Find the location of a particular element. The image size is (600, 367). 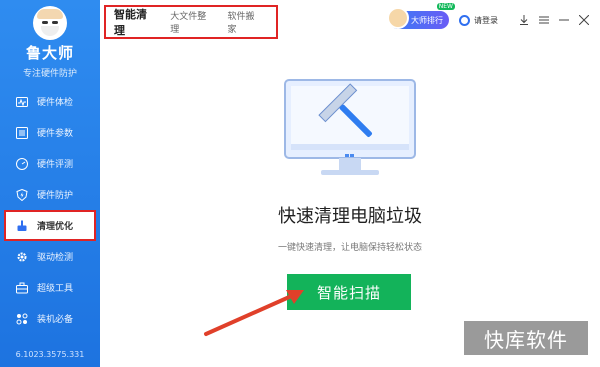

login-label: 请登录 is located at coordinates (486, 20).